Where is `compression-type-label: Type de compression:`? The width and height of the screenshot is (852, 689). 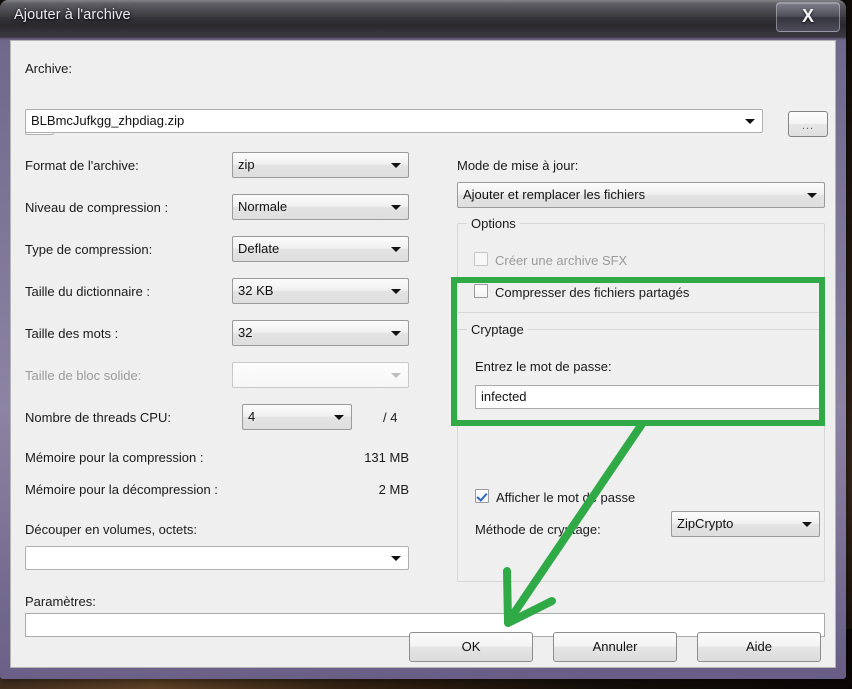 compression-type-label: Type de compression: is located at coordinates (89, 249).